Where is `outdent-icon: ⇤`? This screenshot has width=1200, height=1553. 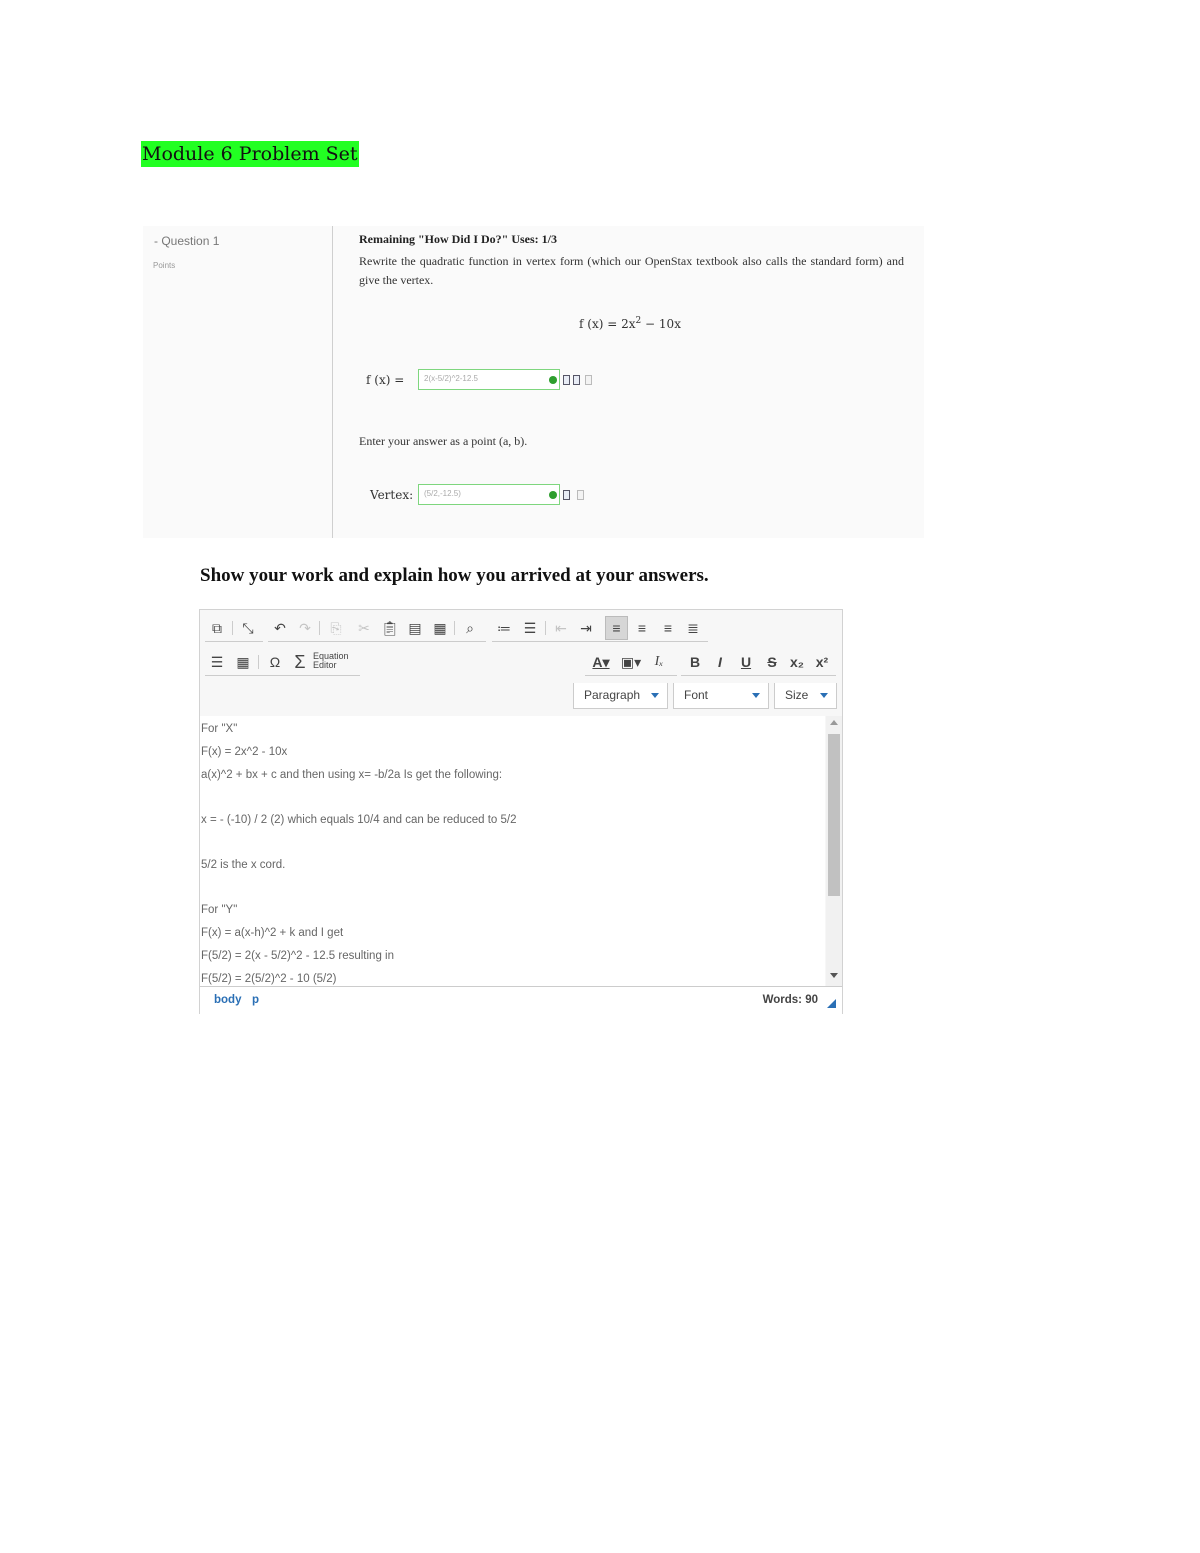
outdent-icon: ⇤ is located at coordinates (561, 628).